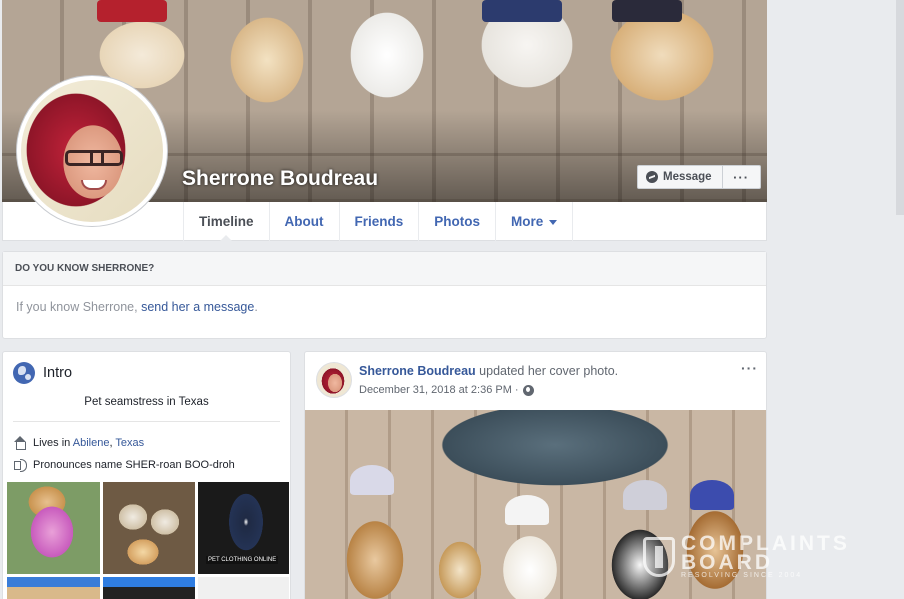 Image resolution: width=904 pixels, height=599 pixels. I want to click on profile-avatar, so click(92, 151).